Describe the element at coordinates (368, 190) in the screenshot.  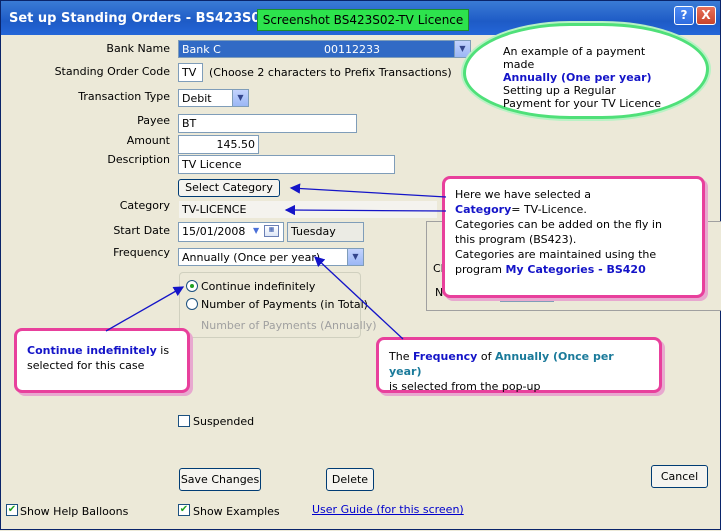
I see `arrow-to-select-category` at that location.